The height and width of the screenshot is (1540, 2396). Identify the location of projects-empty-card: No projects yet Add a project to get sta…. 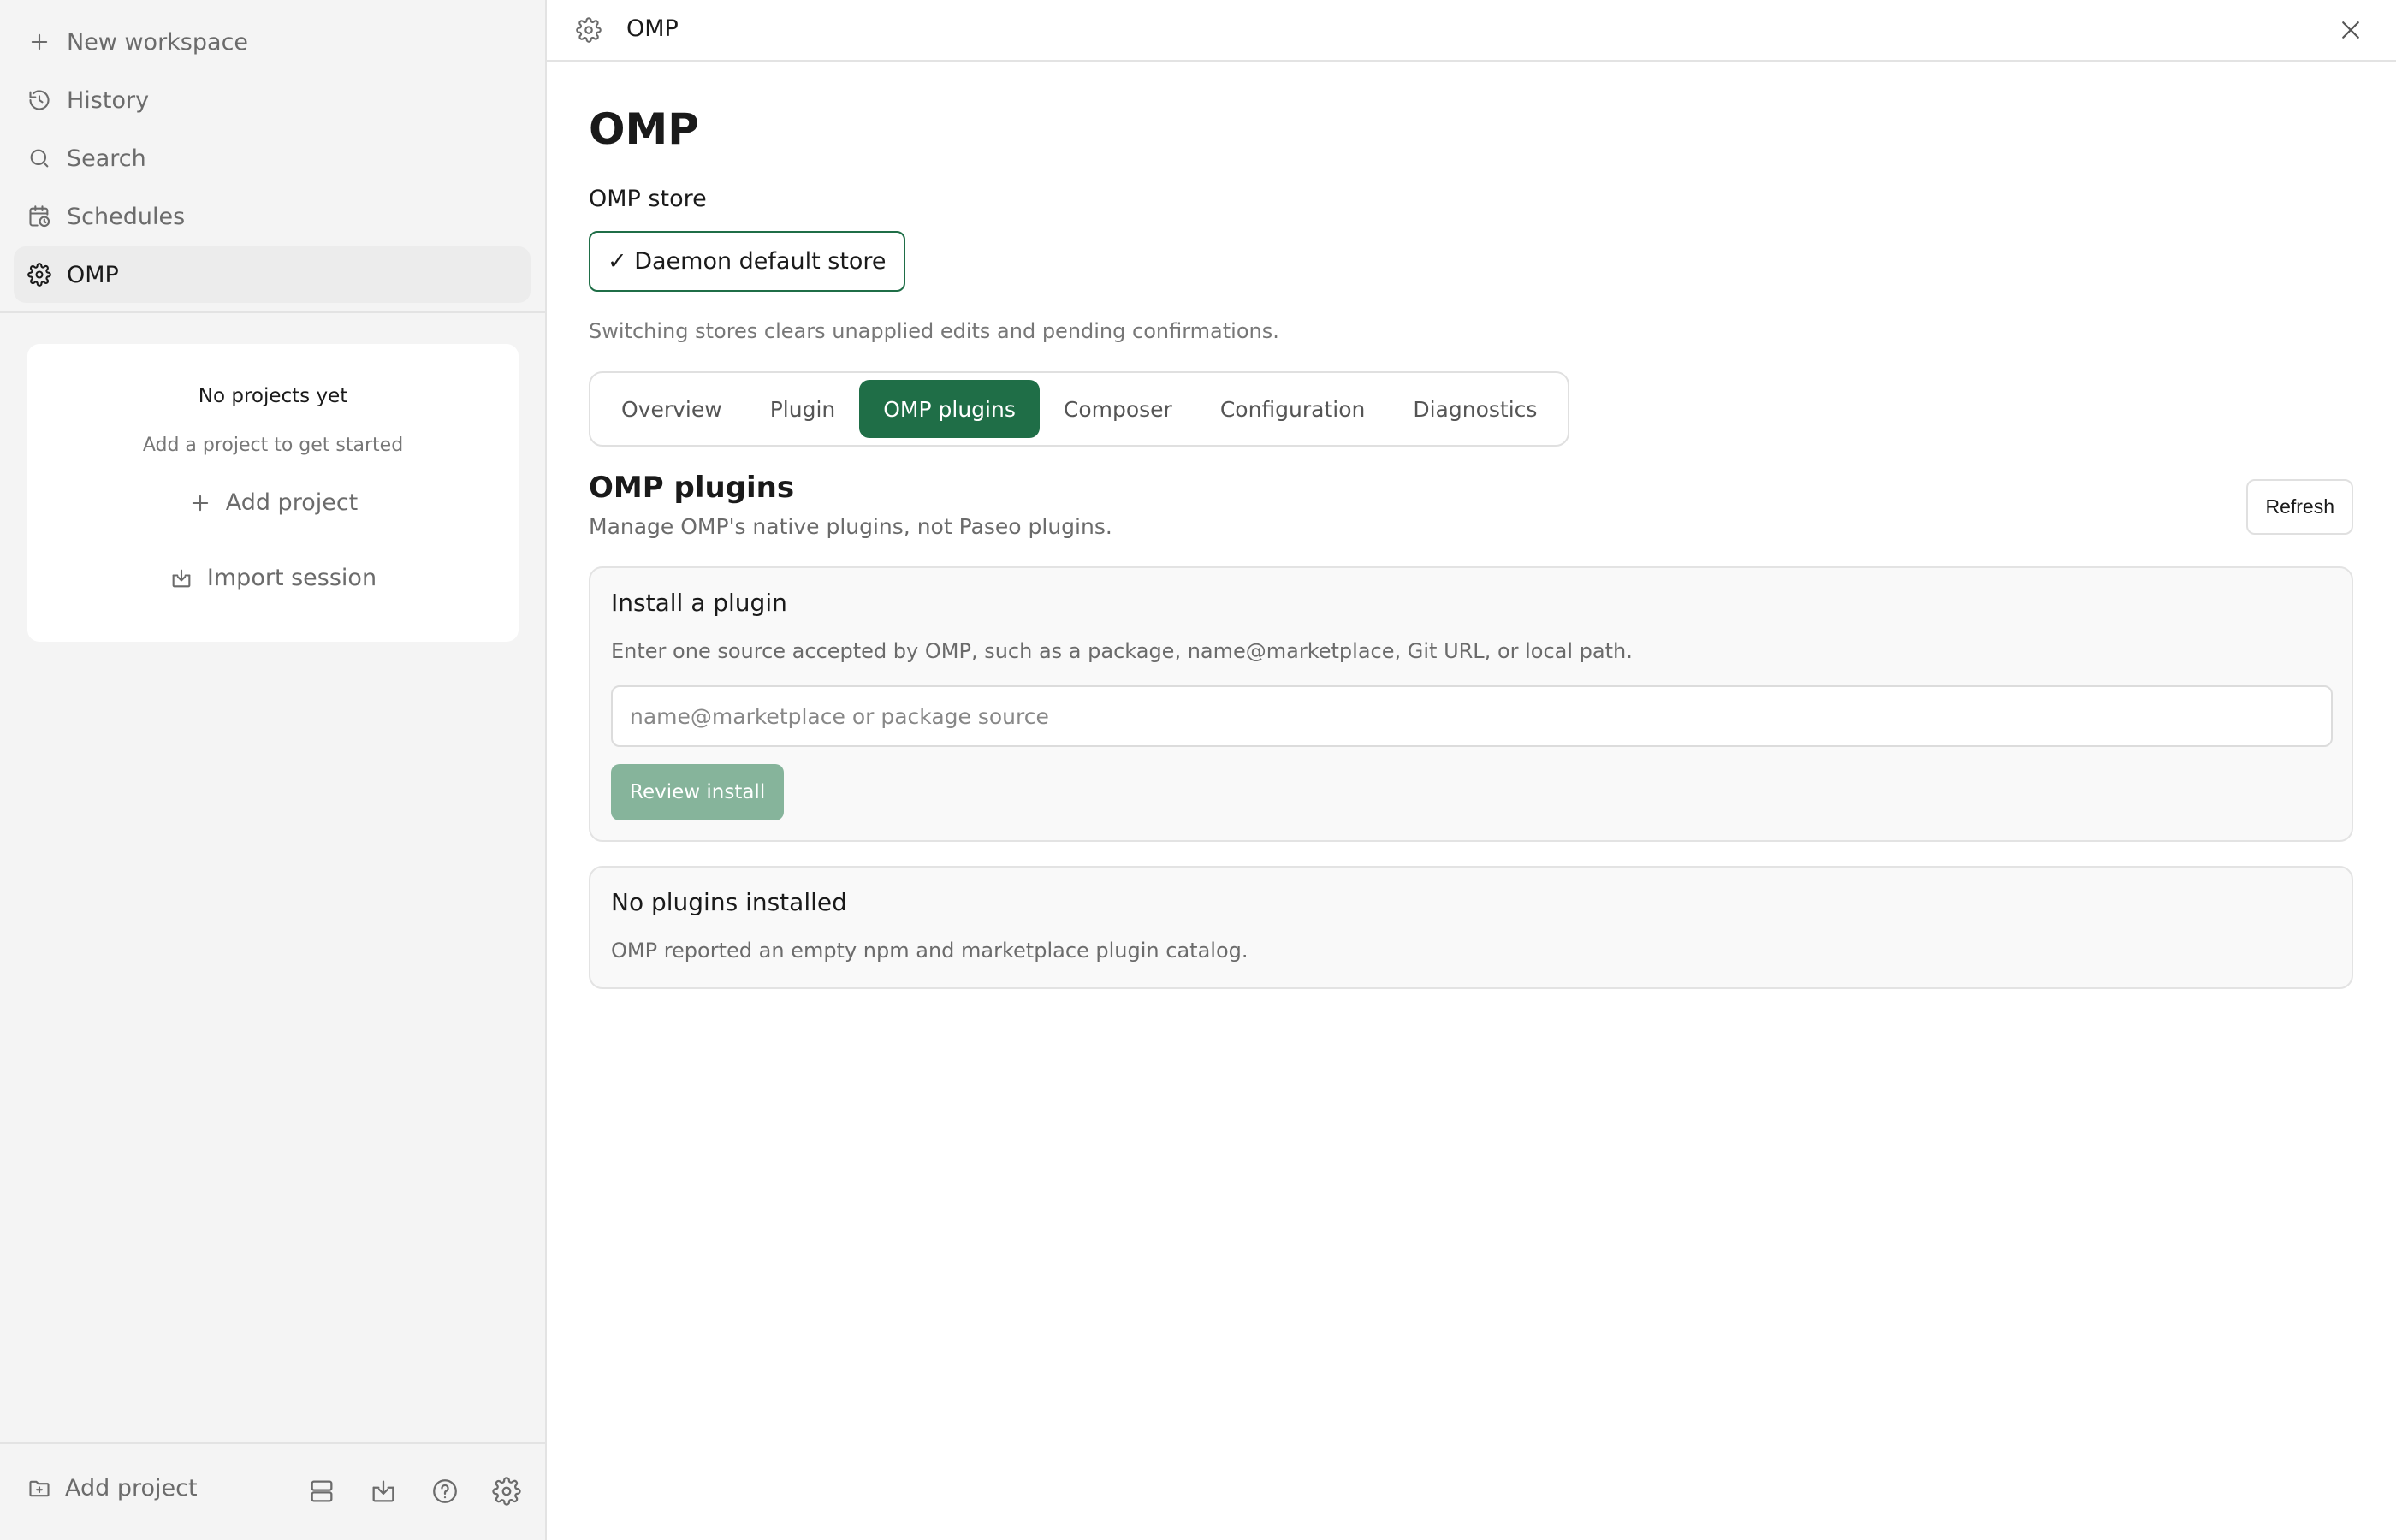
(273, 493).